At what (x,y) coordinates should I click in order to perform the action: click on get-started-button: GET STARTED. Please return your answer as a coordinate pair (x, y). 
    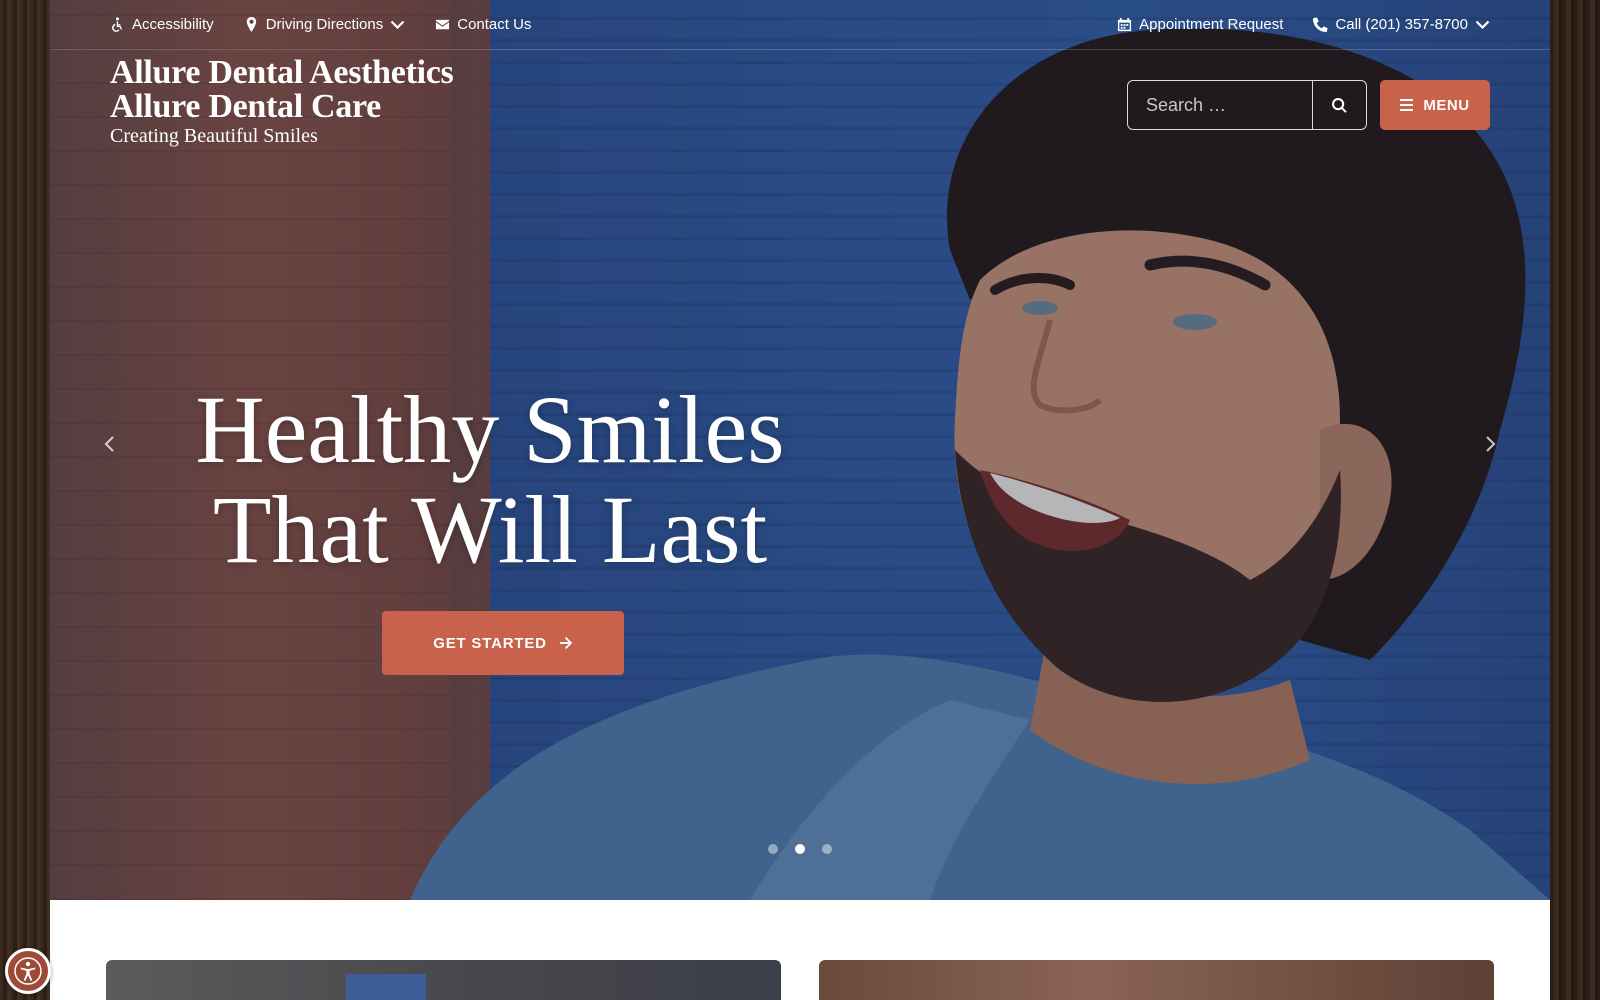
    Looking at the image, I should click on (503, 643).